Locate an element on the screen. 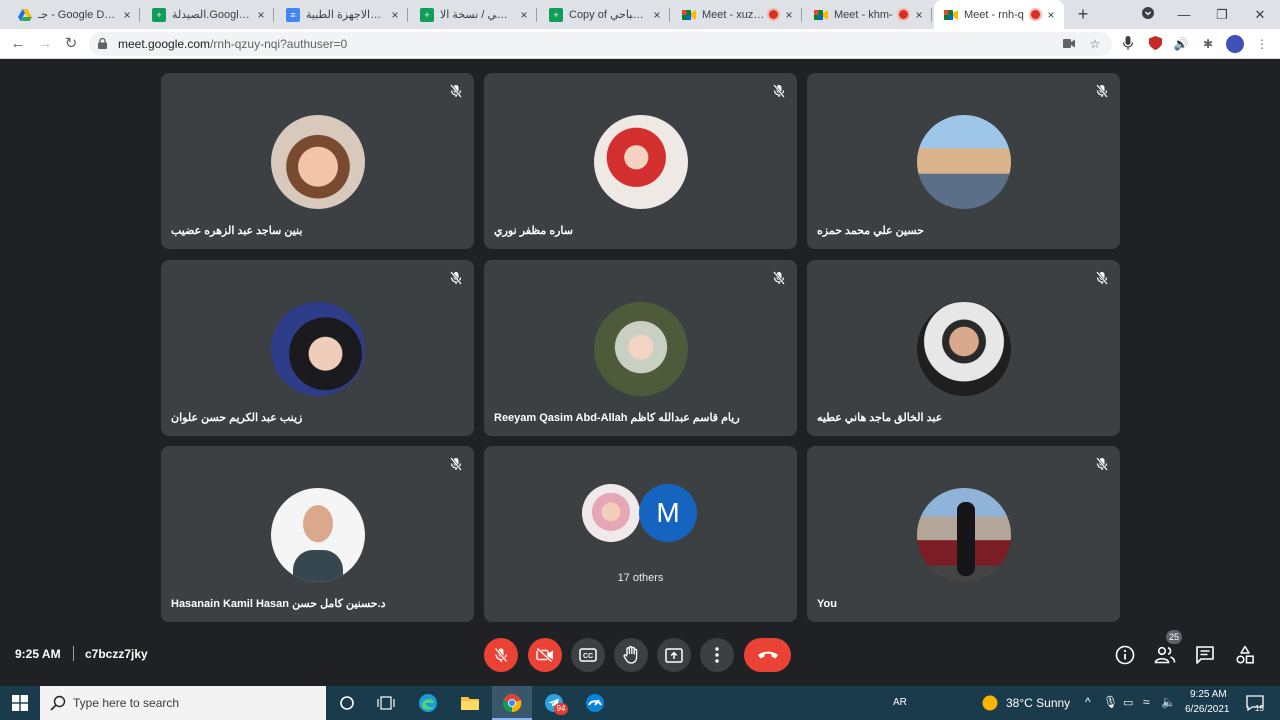  telegram-icon: 94 is located at coordinates (555, 703).